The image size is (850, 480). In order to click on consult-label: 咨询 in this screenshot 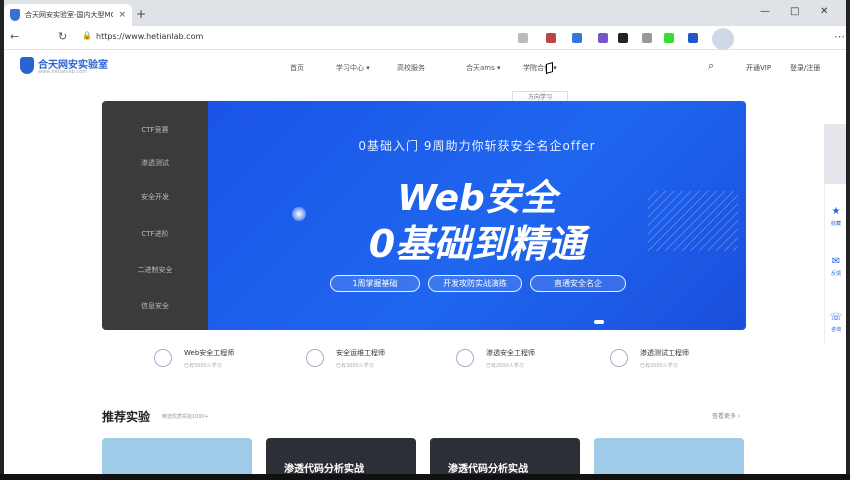, I will do `click(836, 329)`.